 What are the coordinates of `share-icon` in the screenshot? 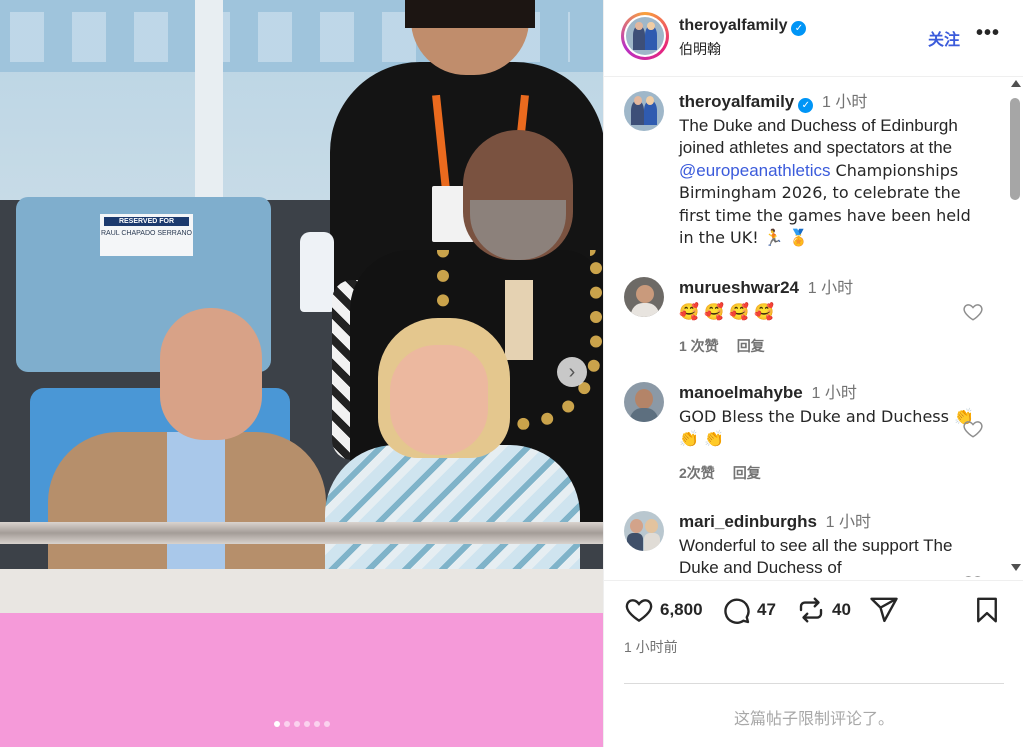 It's located at (884, 610).